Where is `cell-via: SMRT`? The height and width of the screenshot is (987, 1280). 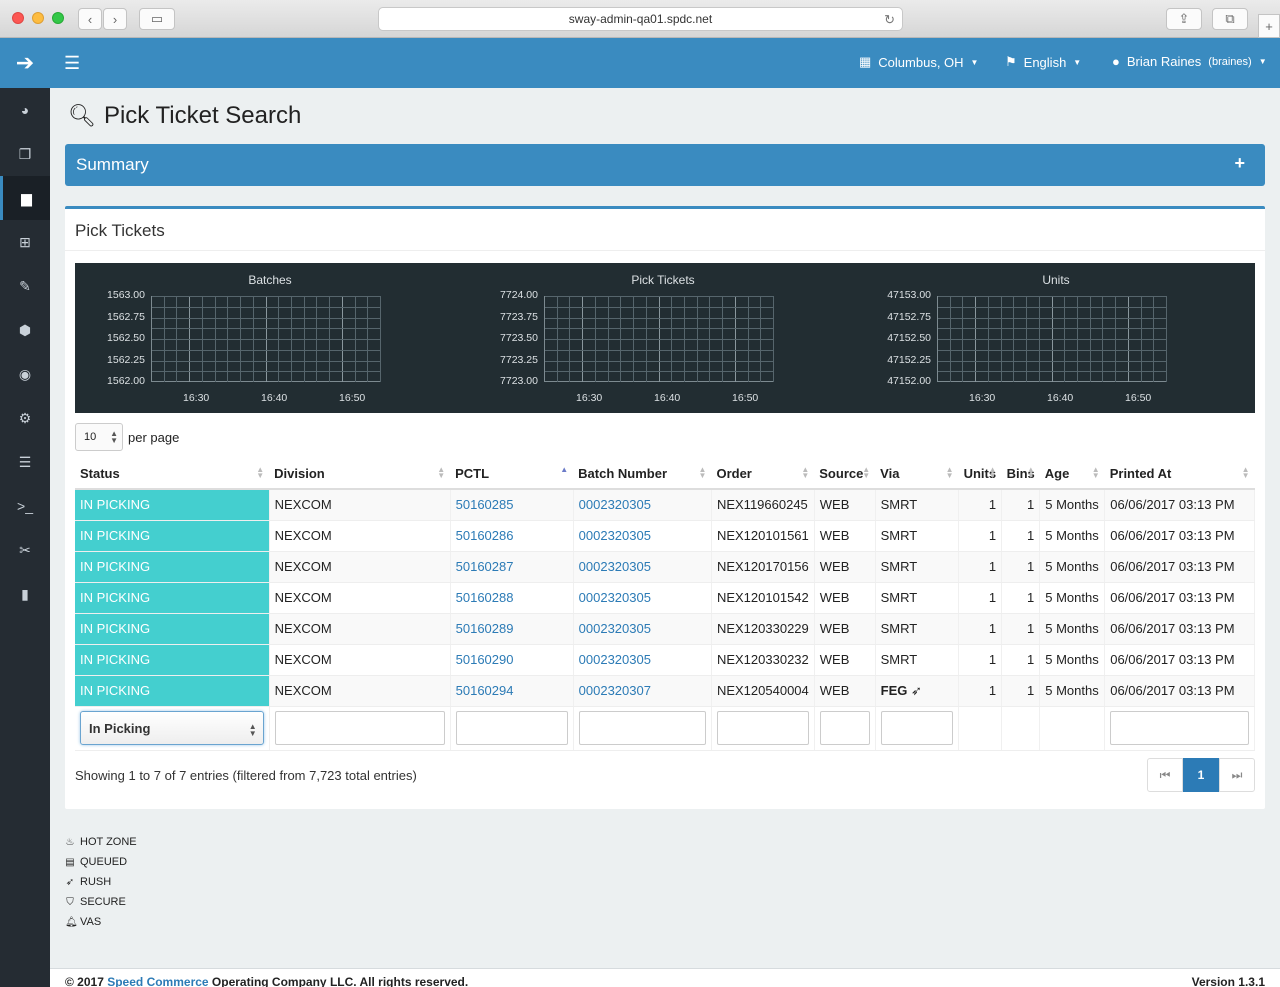 cell-via: SMRT is located at coordinates (917, 629).